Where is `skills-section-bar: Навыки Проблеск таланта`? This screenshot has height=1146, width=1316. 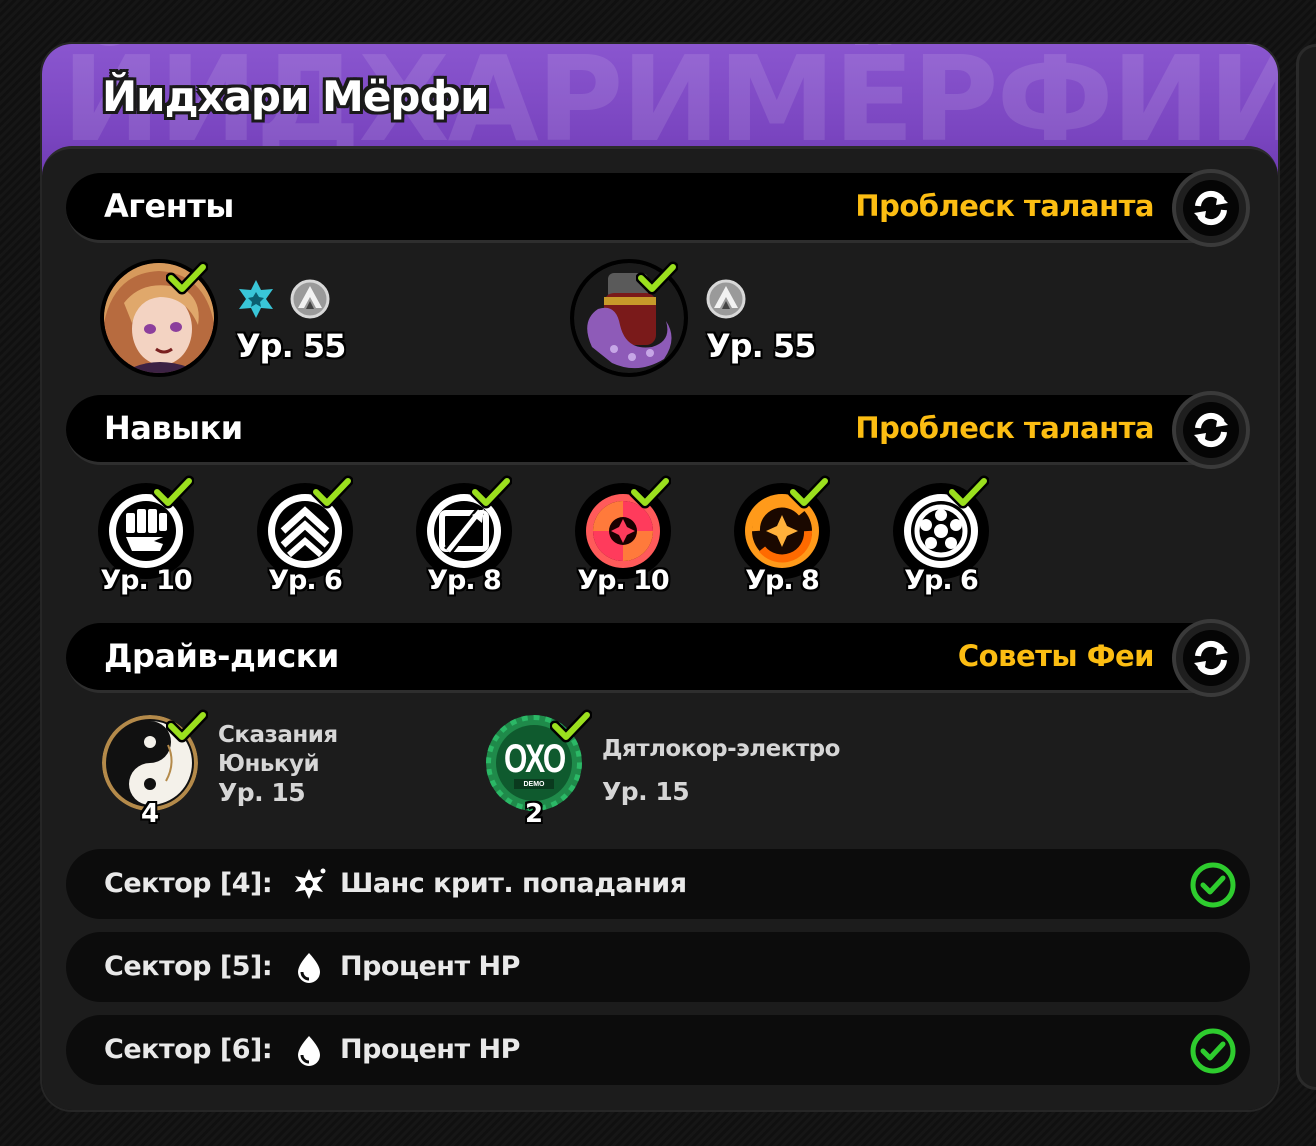
skills-section-bar: Навыки Проблеск таланта is located at coordinates (658, 430).